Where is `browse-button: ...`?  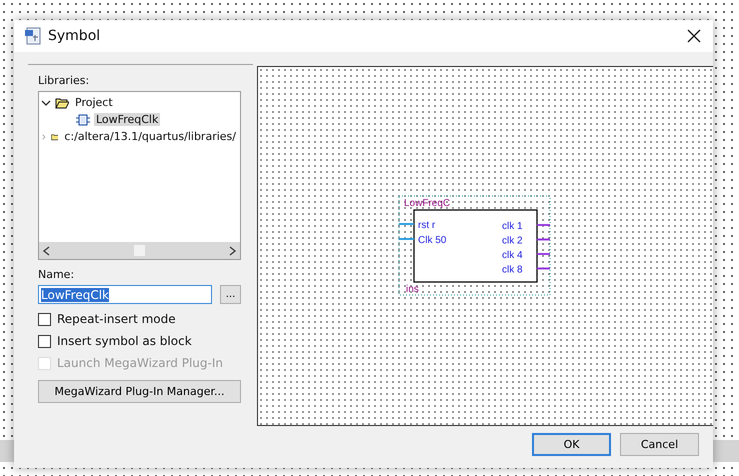
browse-button: ... is located at coordinates (230, 294).